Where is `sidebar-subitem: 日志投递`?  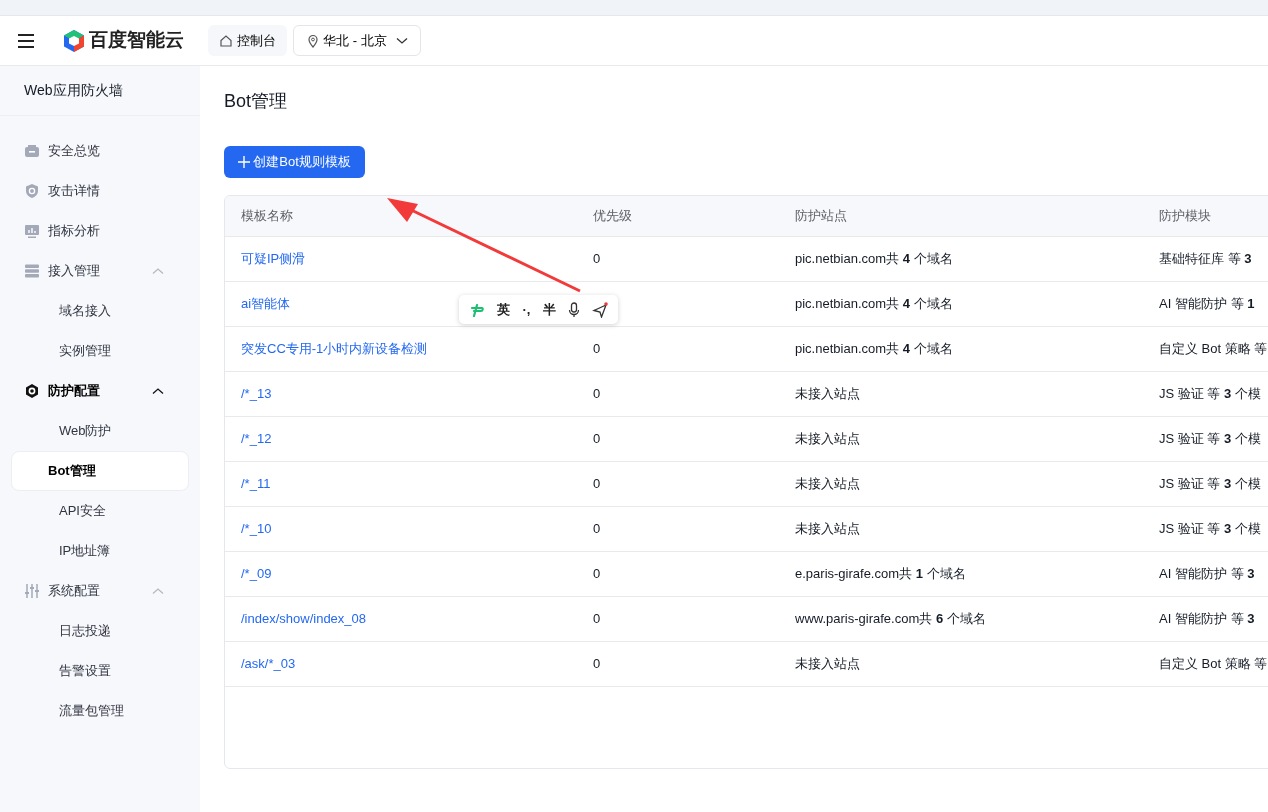 sidebar-subitem: 日志投递 is located at coordinates (100, 631).